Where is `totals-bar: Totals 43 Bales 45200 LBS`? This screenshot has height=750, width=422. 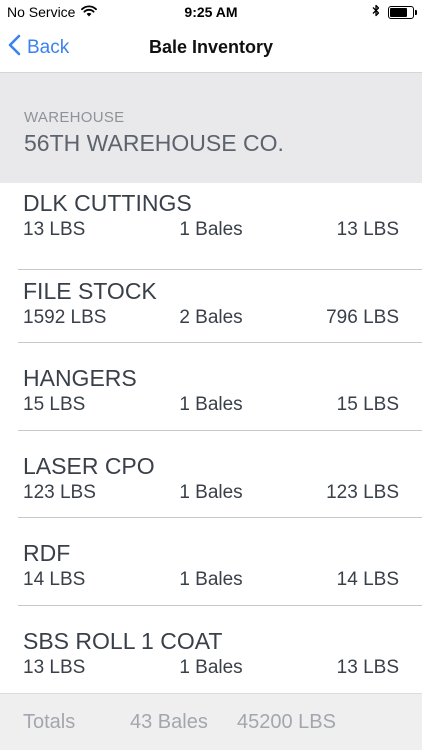 totals-bar: Totals 43 Bales 45200 LBS is located at coordinates (211, 721).